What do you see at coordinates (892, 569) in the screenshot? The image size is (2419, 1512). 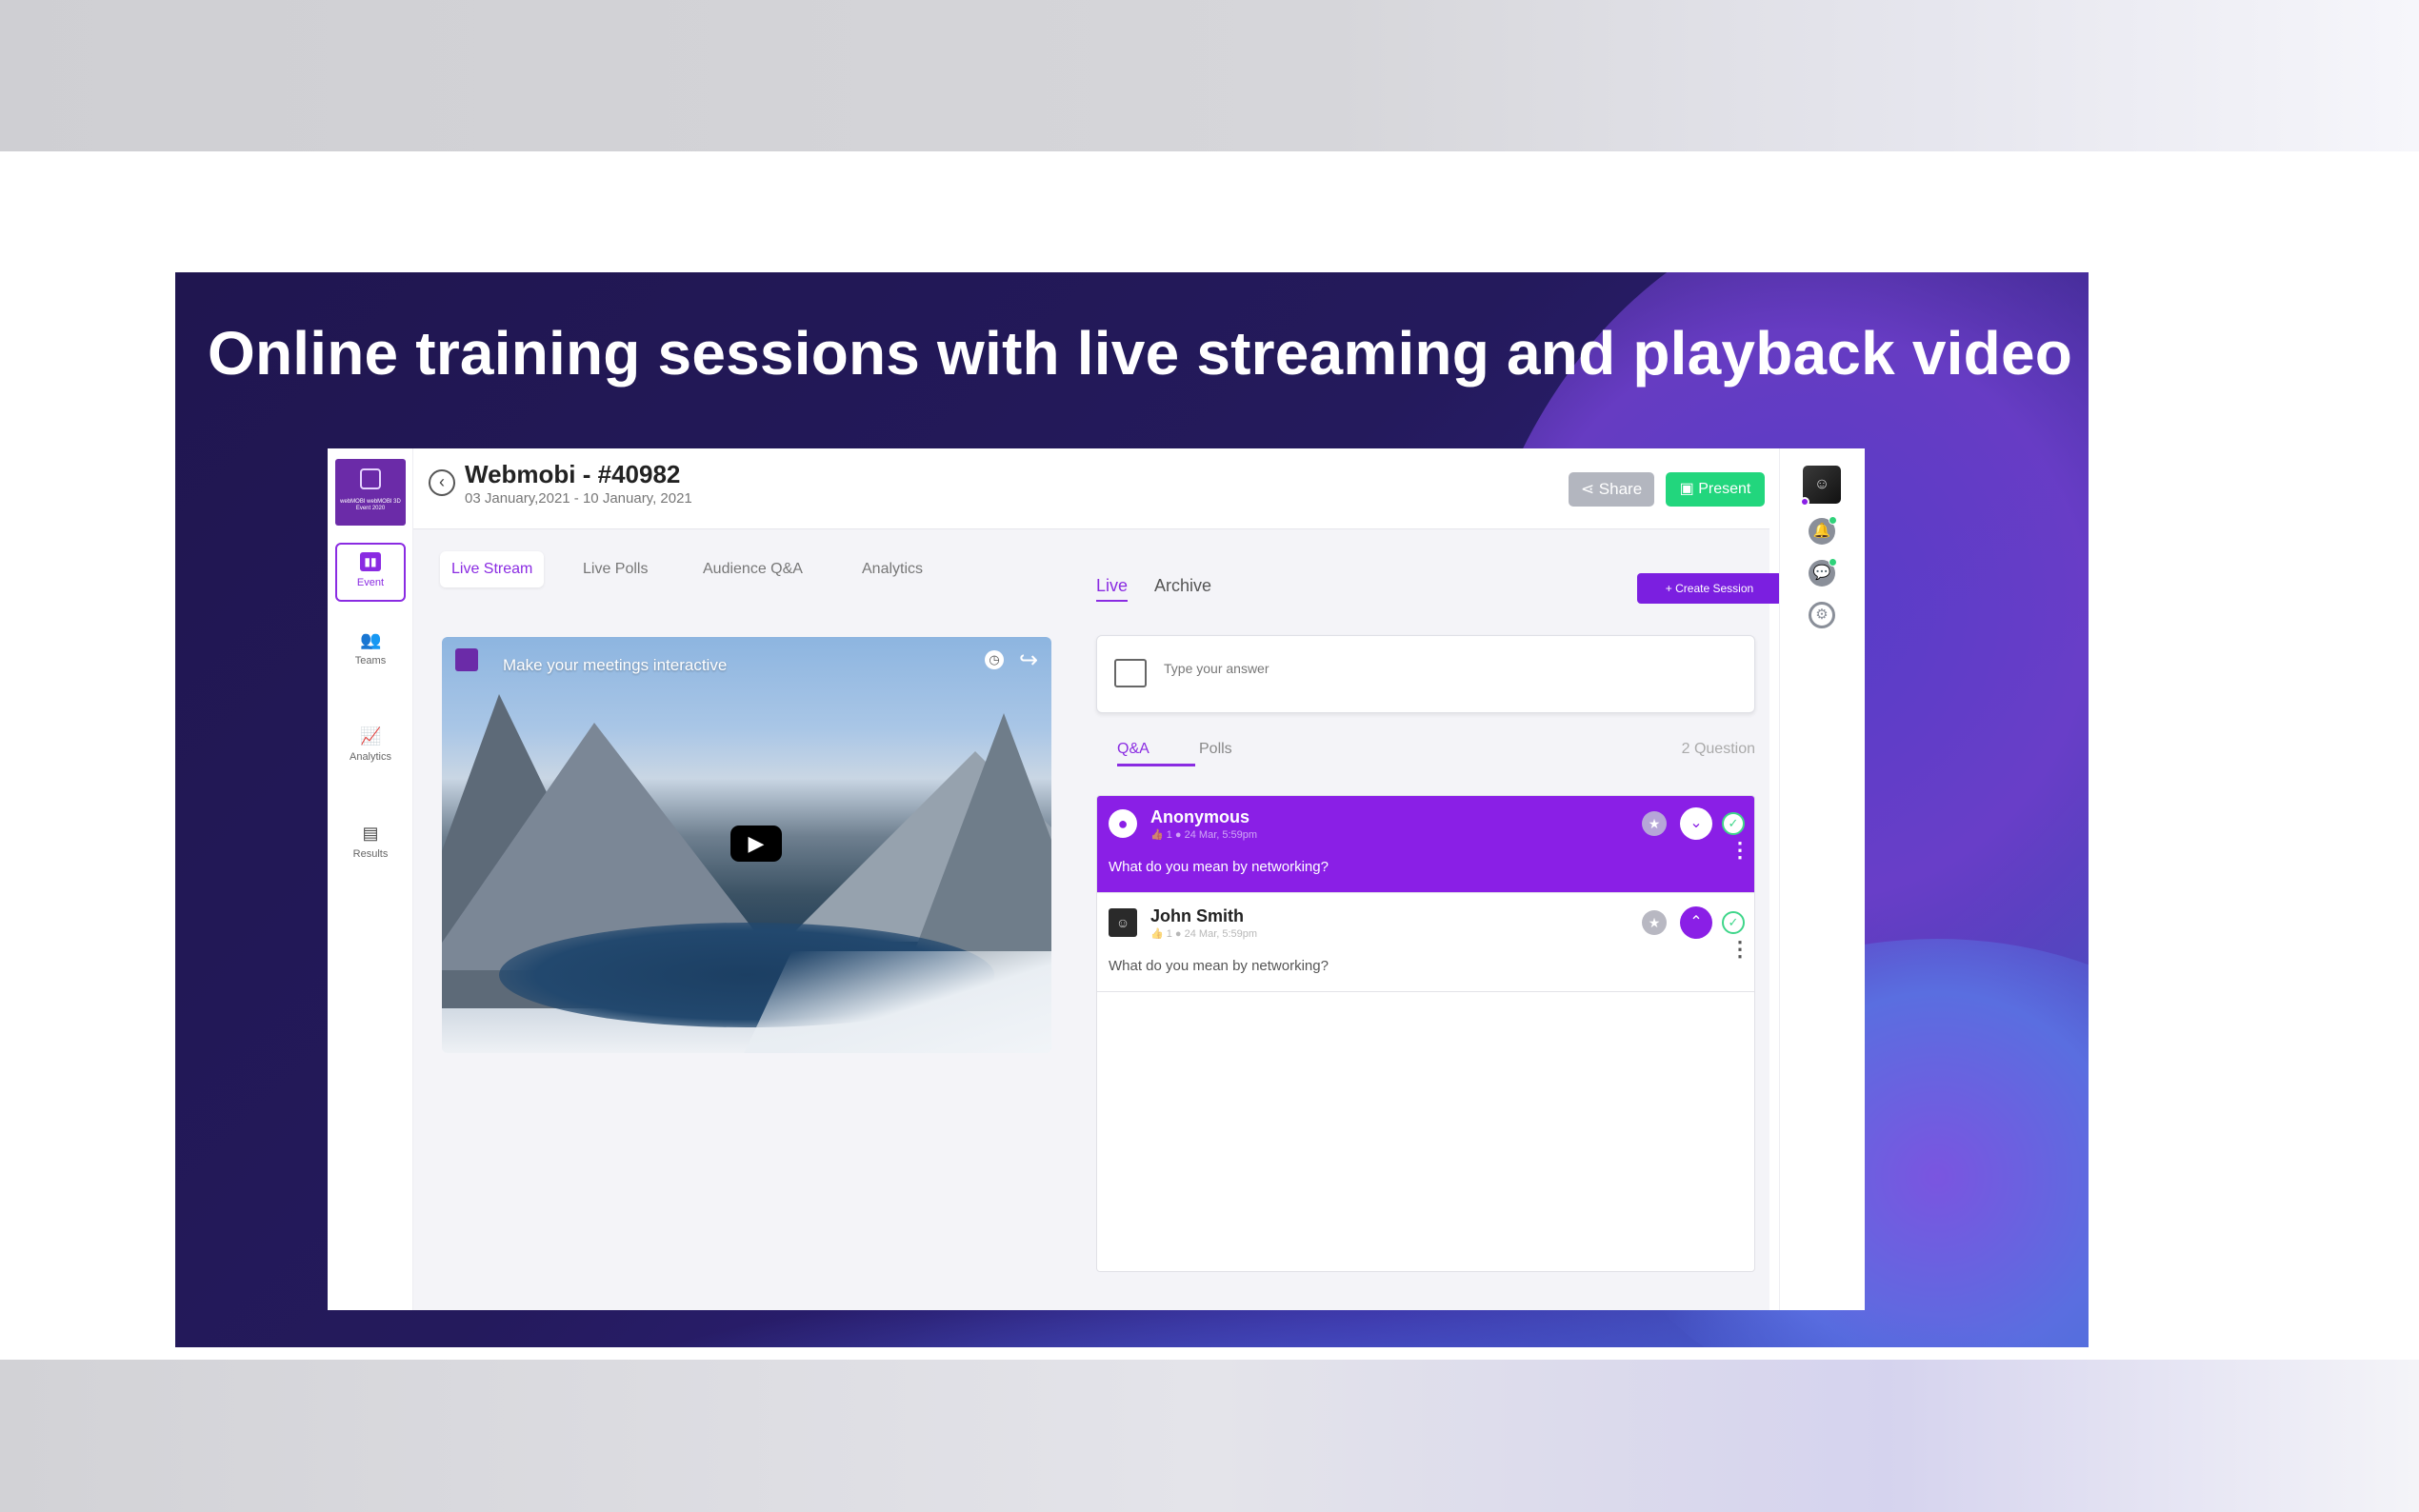 I see `tab-analytics: Analytics` at bounding box center [892, 569].